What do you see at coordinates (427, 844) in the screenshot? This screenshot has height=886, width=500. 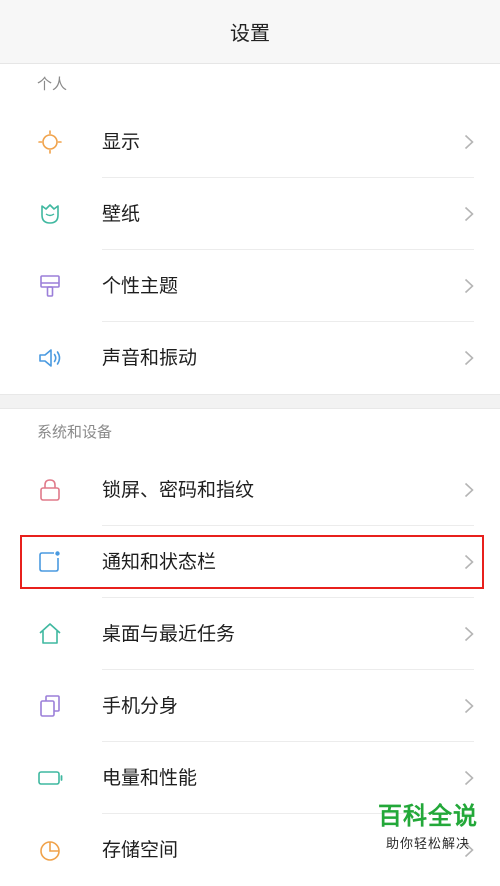 I see `watermark-subtitle: 助你轻松解决` at bounding box center [427, 844].